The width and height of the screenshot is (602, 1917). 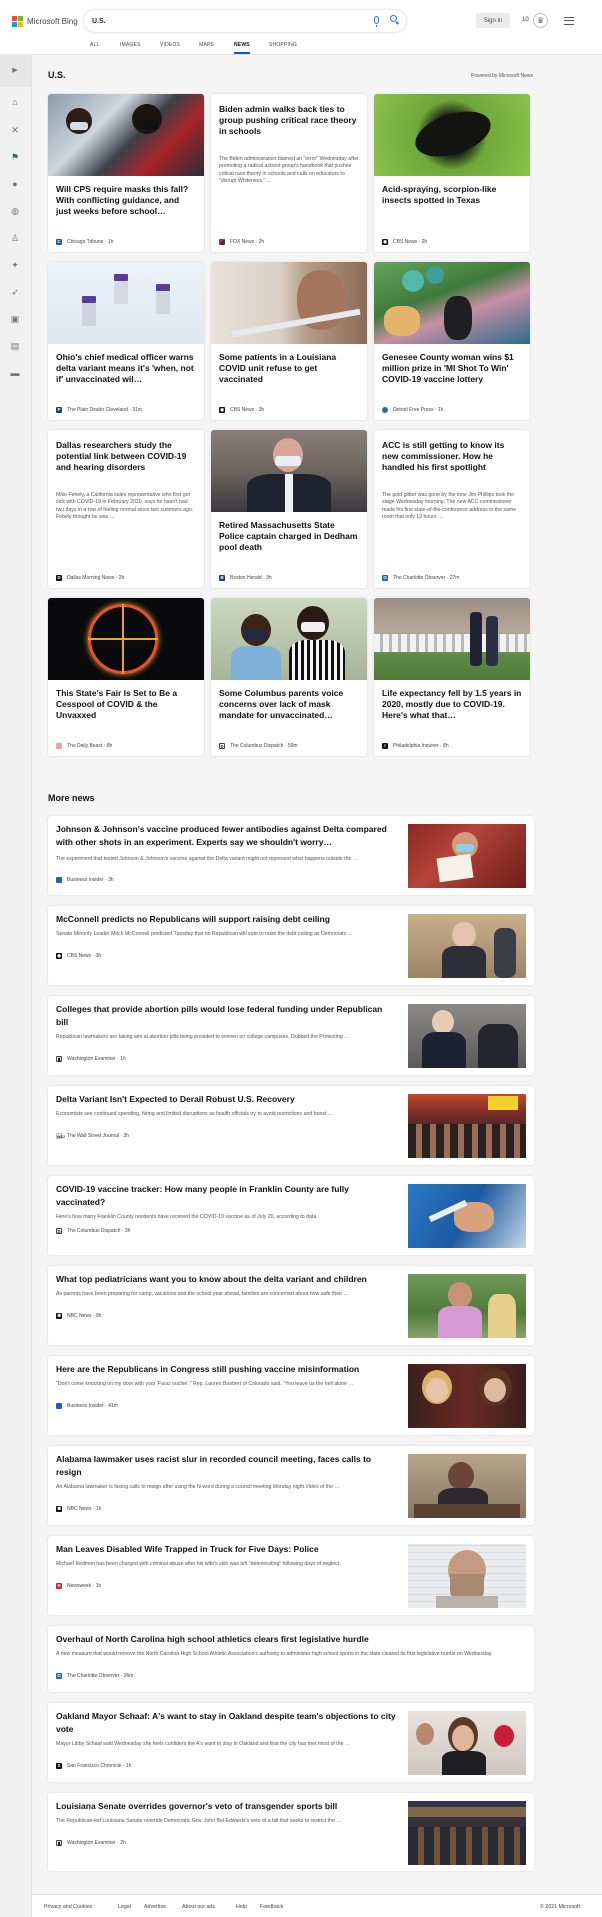 What do you see at coordinates (155, 1907) in the screenshot?
I see `footer-link-advertise: Advertise` at bounding box center [155, 1907].